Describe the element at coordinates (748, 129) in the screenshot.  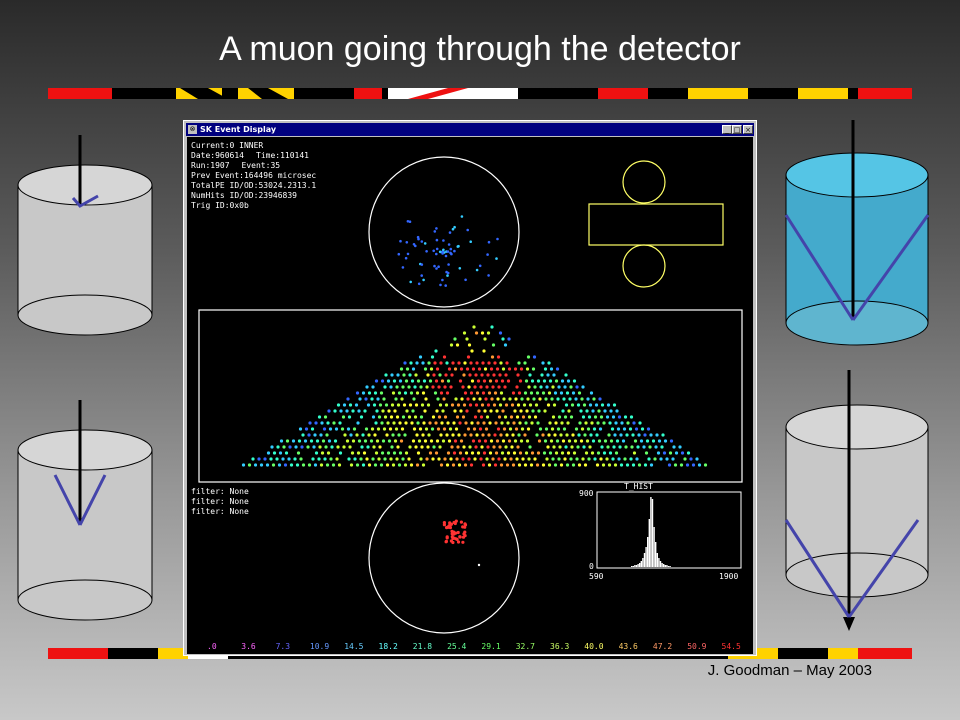
I see `close-button: ×` at that location.